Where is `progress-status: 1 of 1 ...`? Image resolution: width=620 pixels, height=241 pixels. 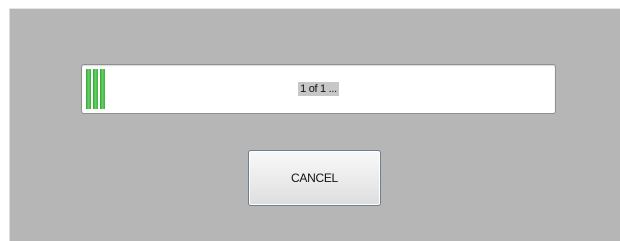
progress-status: 1 of 1 ... is located at coordinates (318, 89).